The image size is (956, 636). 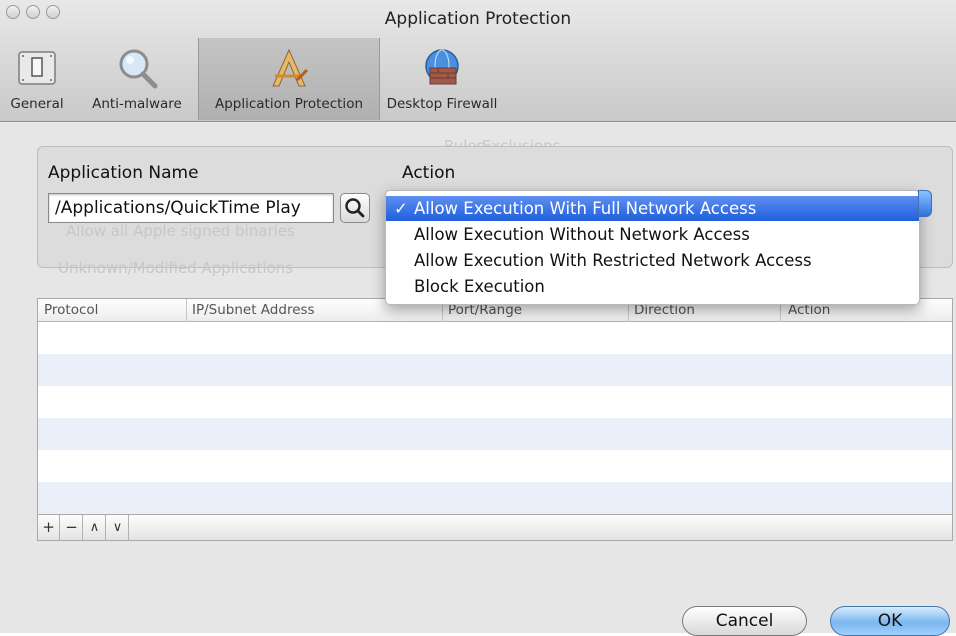 What do you see at coordinates (72, 527) in the screenshot?
I see `remove-rule-button: −` at bounding box center [72, 527].